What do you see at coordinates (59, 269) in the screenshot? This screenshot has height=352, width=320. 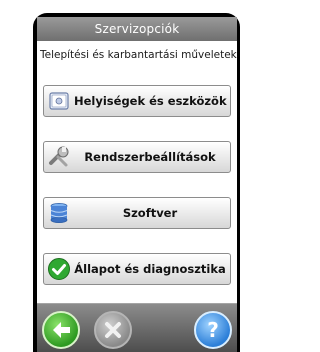 I see `checkmark-icon` at bounding box center [59, 269].